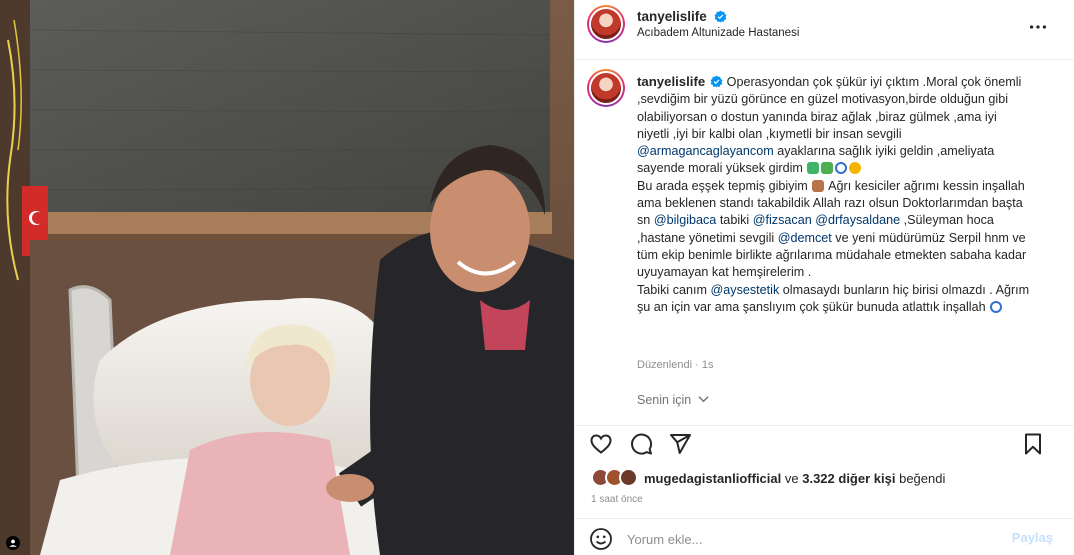 The height and width of the screenshot is (555, 1074). What do you see at coordinates (606, 24) in the screenshot?
I see `author-avatar` at bounding box center [606, 24].